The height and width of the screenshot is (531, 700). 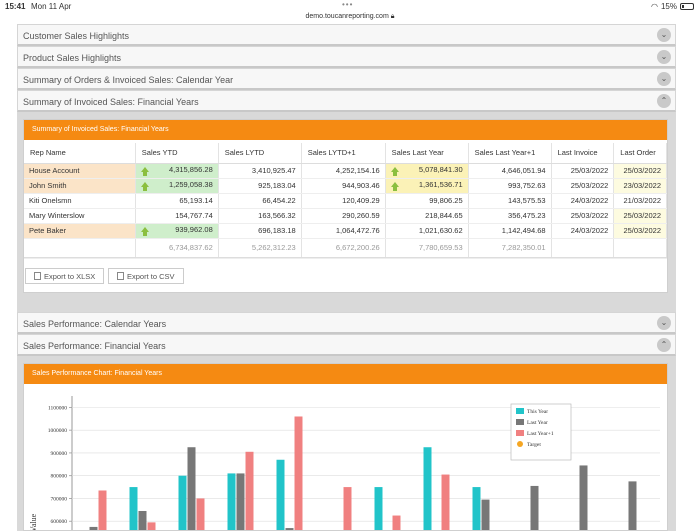 I want to click on sales-ytd: 65,193.14, so click(x=177, y=201).